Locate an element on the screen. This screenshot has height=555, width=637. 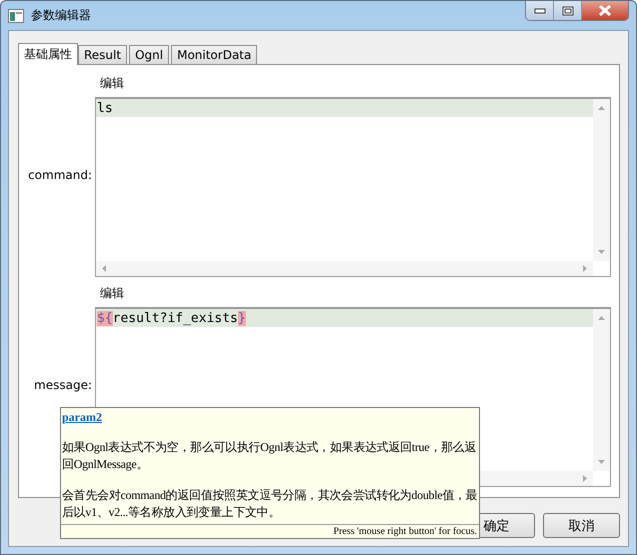
horizontal-scrollbar is located at coordinates (344, 268).